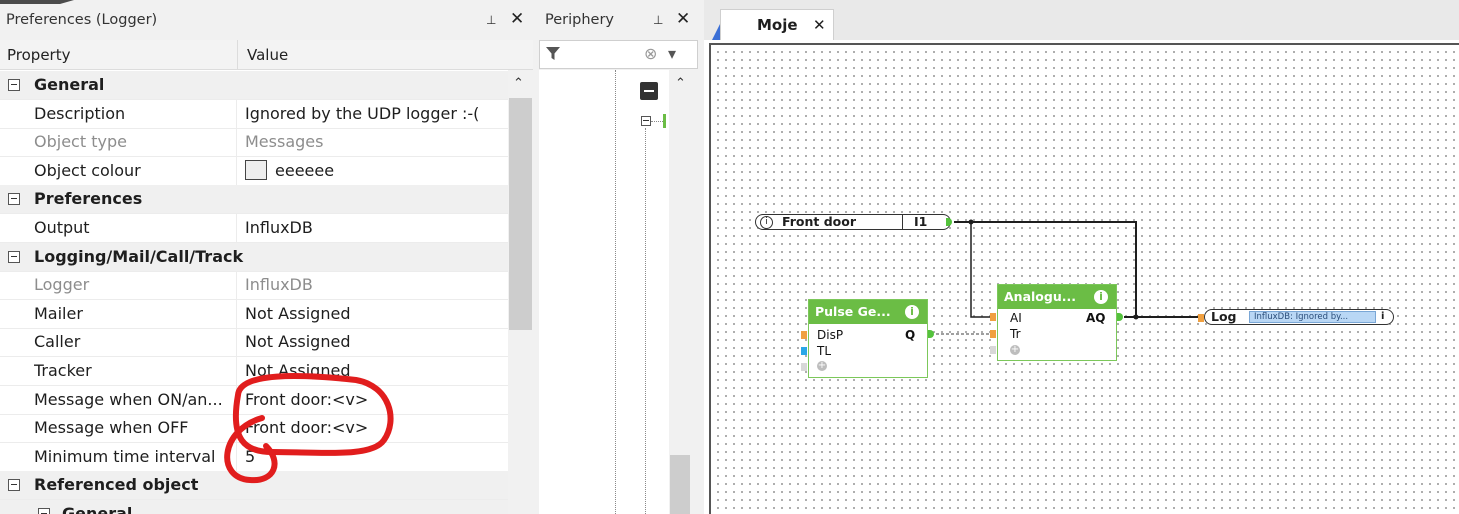 Image resolution: width=1459 pixels, height=514 pixels. I want to click on pulse-generator-block: Pulse Ge... i DisP TL Q +, so click(868, 338).